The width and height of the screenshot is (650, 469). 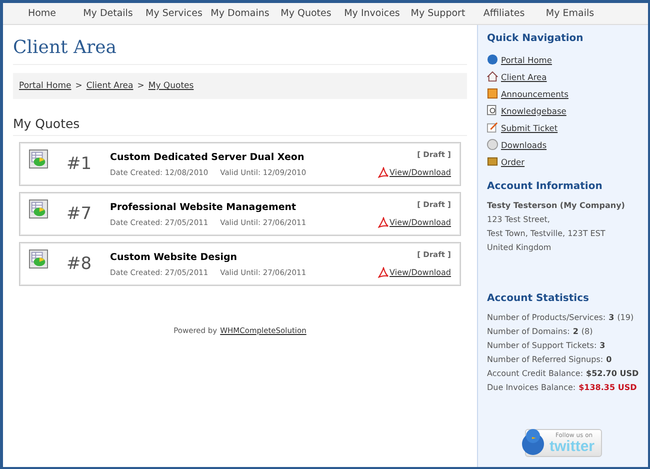 I want to click on notepad-icon, so click(x=492, y=127).